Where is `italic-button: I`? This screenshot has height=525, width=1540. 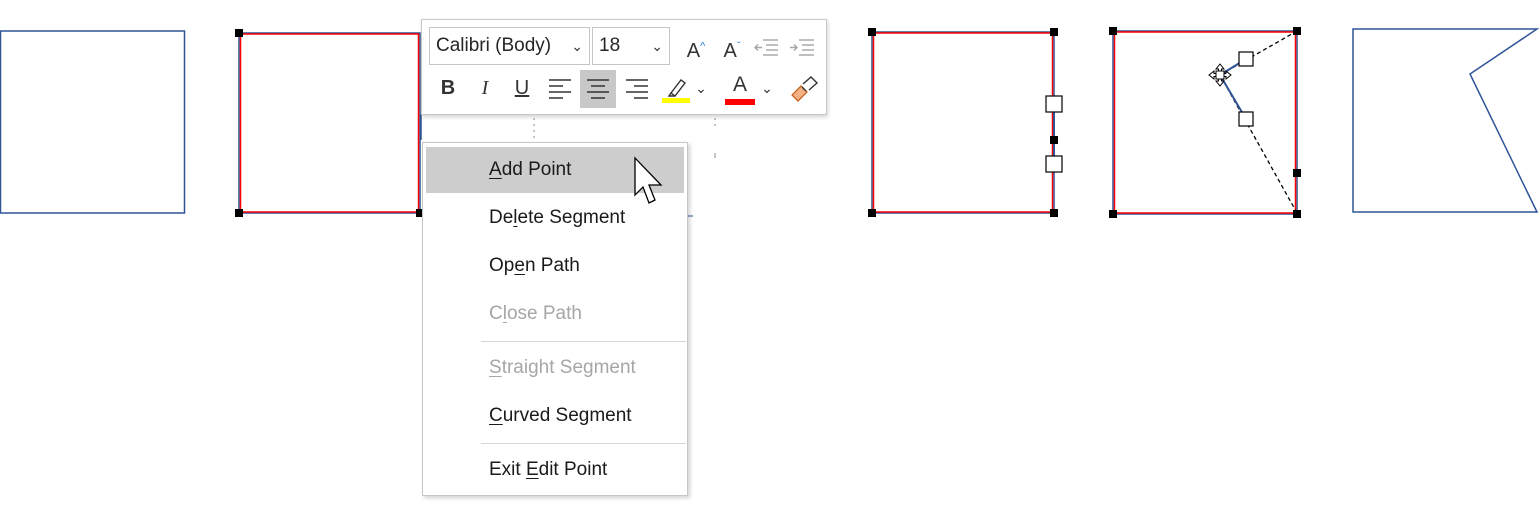 italic-button: I is located at coordinates (485, 88).